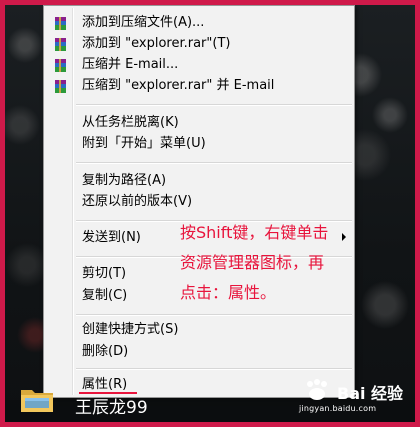 This screenshot has width=420, height=427. Describe the element at coordinates (178, 85) in the screenshot. I see `menu-item-label: 压缩到 "explorer.rar" 并 E-mail` at that location.